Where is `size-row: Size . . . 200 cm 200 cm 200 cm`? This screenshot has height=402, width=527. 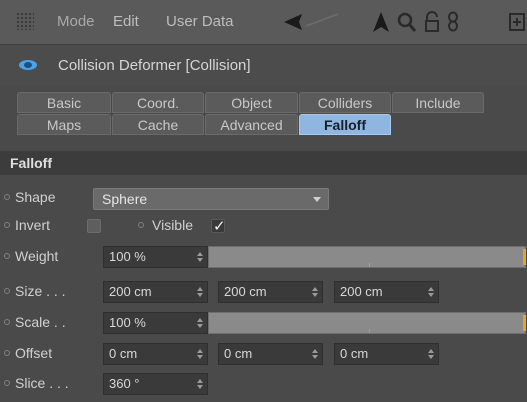
size-row: Size . . . 200 cm 200 cm 200 cm is located at coordinates (263, 292).